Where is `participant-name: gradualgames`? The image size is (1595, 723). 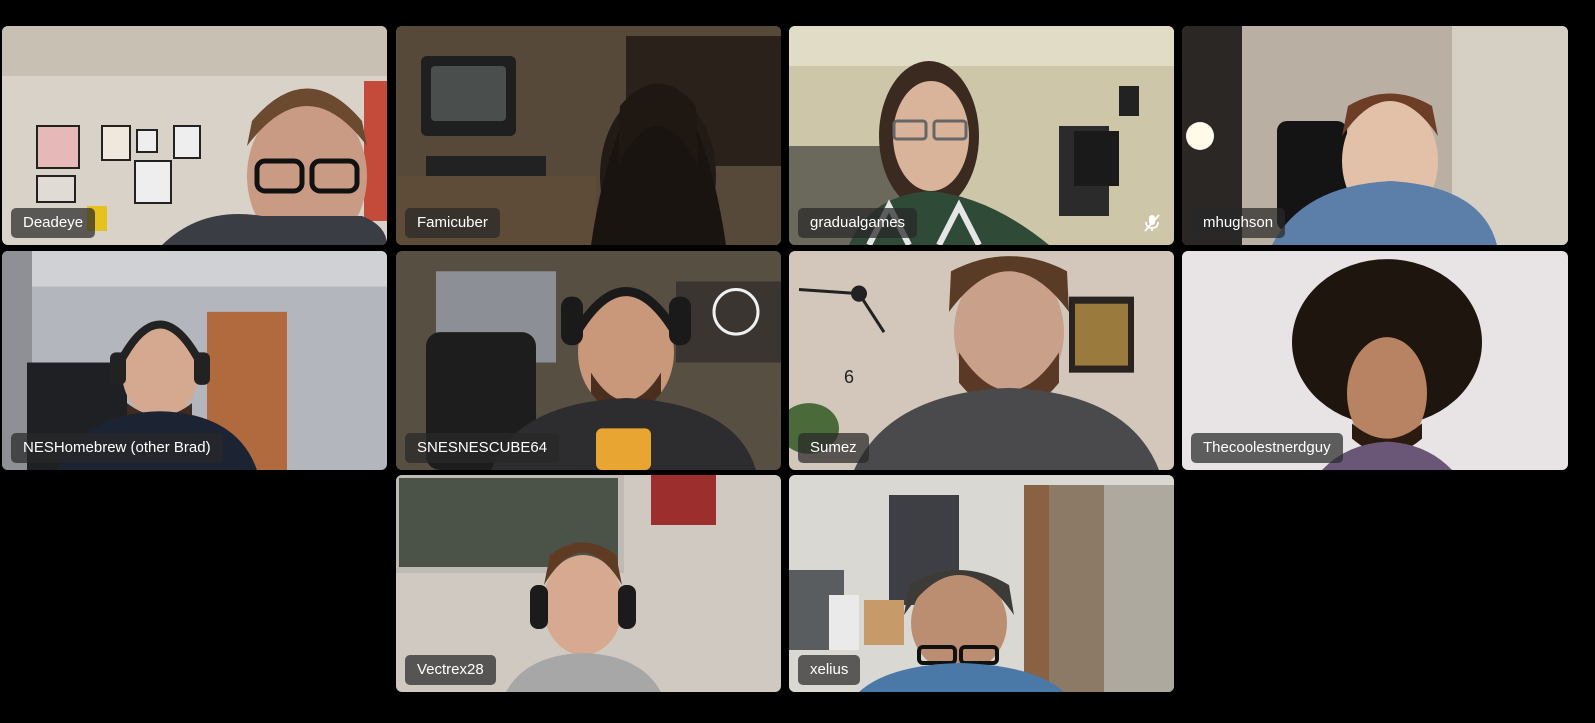
participant-name: gradualgames is located at coordinates (858, 223).